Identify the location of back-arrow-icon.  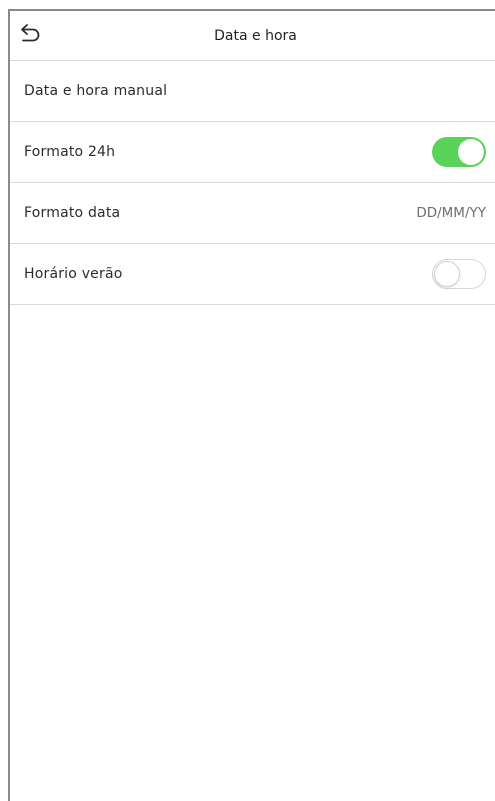
(30, 33).